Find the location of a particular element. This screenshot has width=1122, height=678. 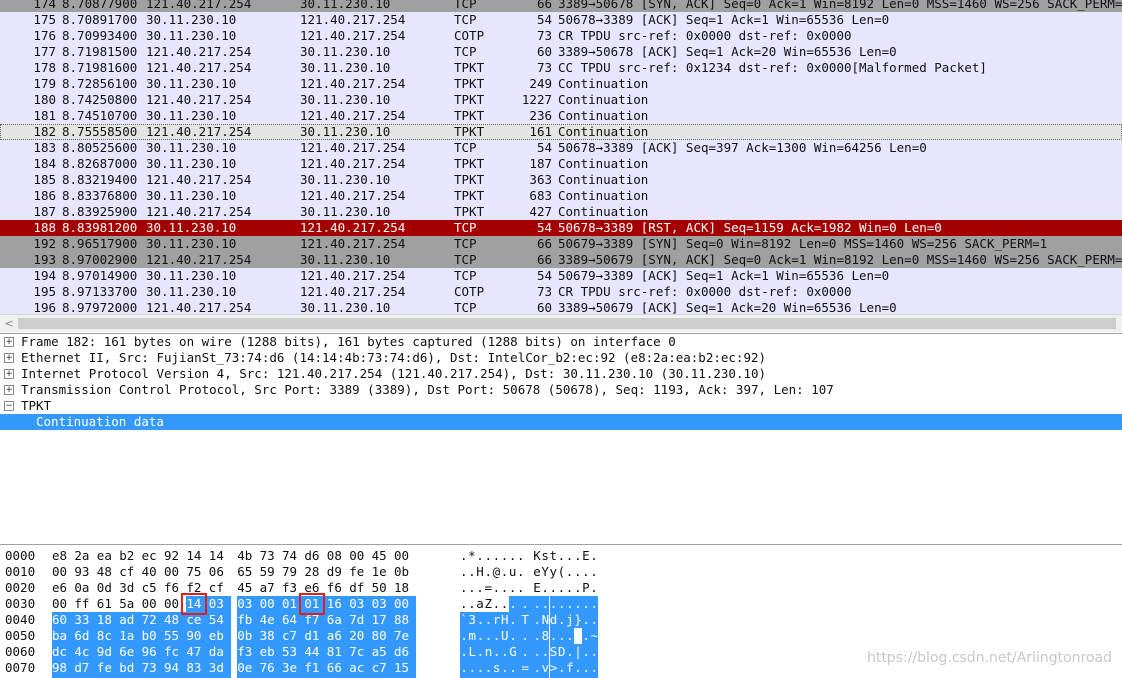

hex-byte: 80 is located at coordinates (382, 636).